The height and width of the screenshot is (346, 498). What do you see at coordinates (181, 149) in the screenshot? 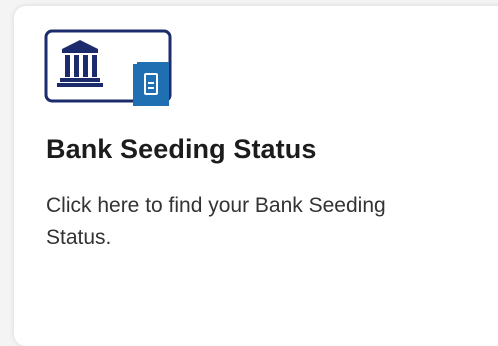
I see `card-title: Bank Seeding Status` at bounding box center [181, 149].